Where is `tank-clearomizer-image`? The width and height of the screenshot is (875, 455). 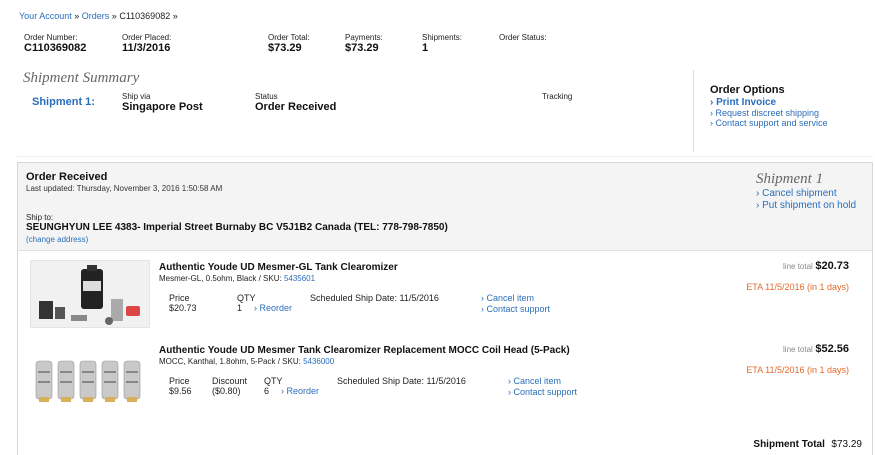 tank-clearomizer-image is located at coordinates (90, 294).